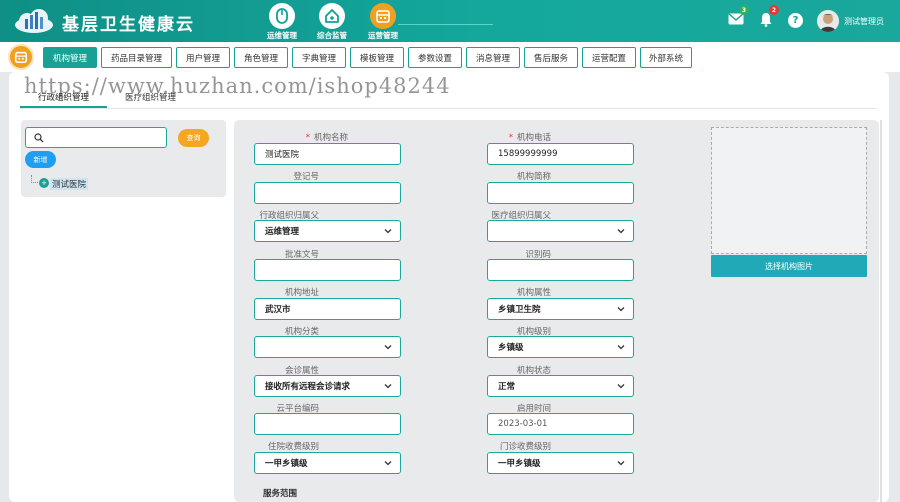 Image resolution: width=900 pixels, height=502 pixels. Describe the element at coordinates (377, 57) in the screenshot. I see `nav-template-management: 模板管理` at that location.